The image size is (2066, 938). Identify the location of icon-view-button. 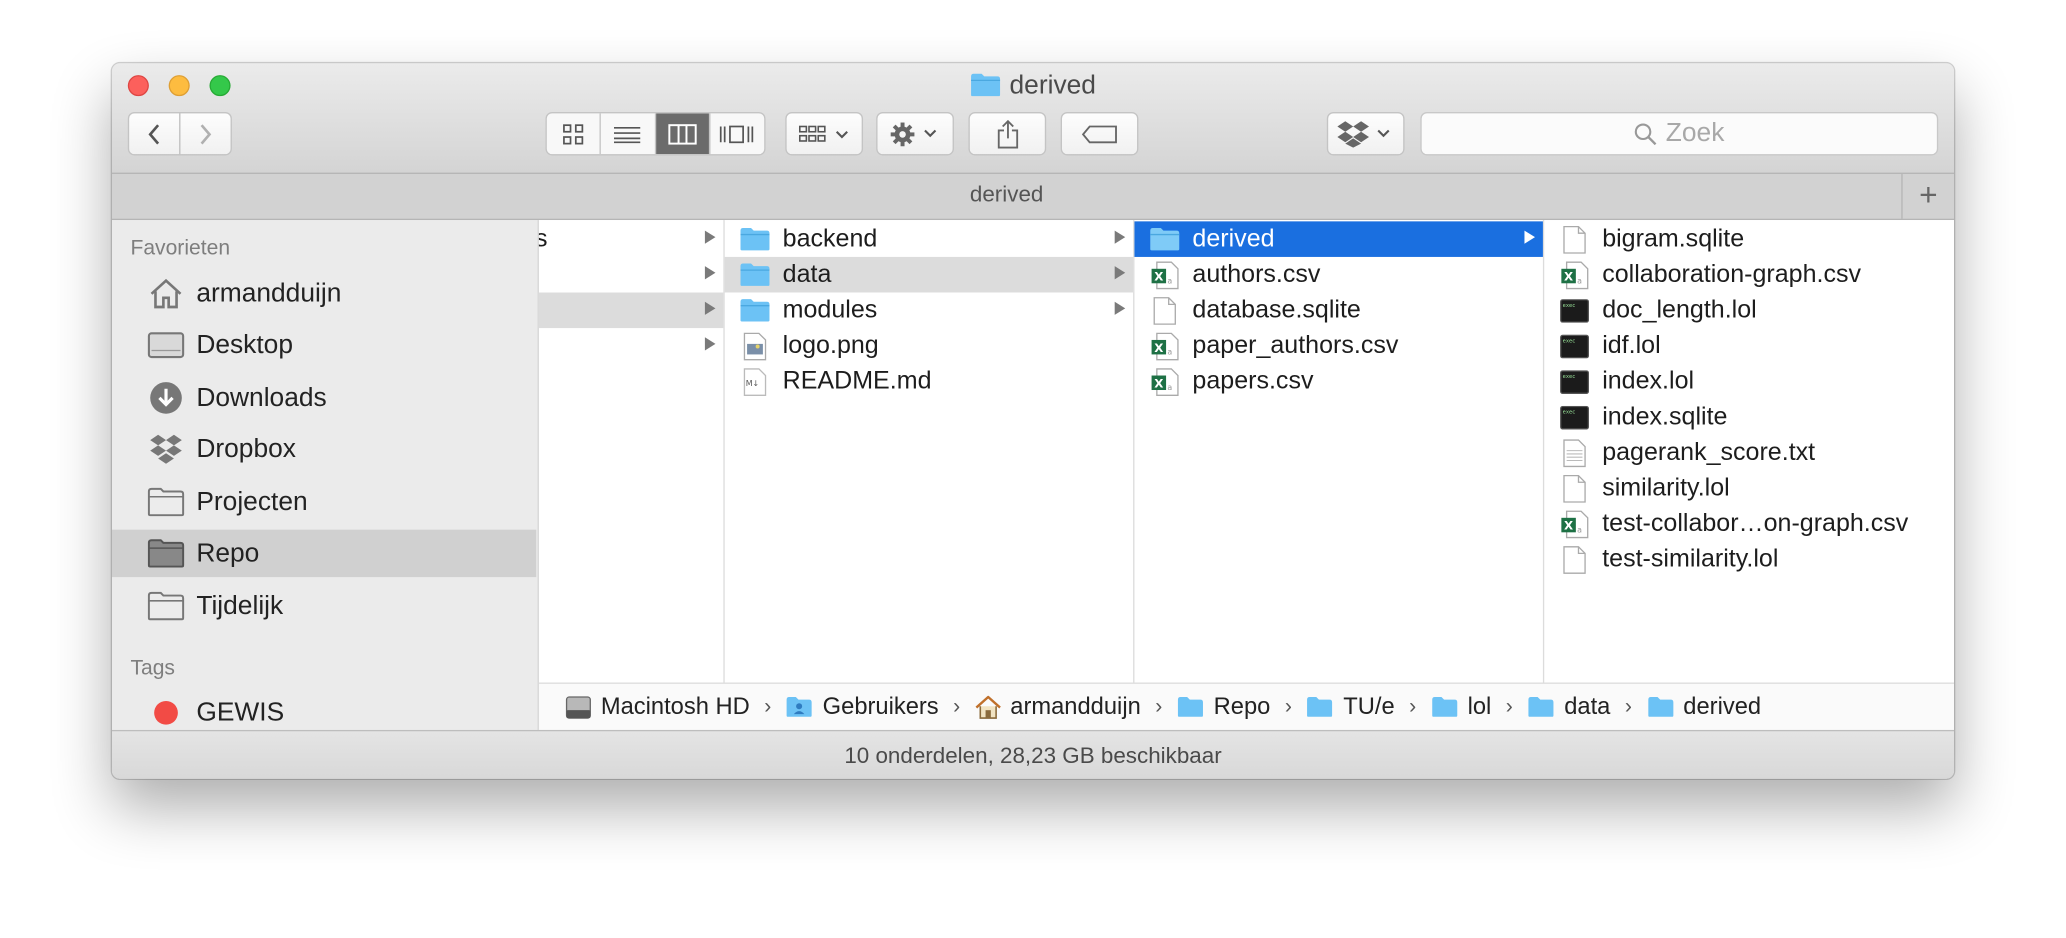
(574, 134).